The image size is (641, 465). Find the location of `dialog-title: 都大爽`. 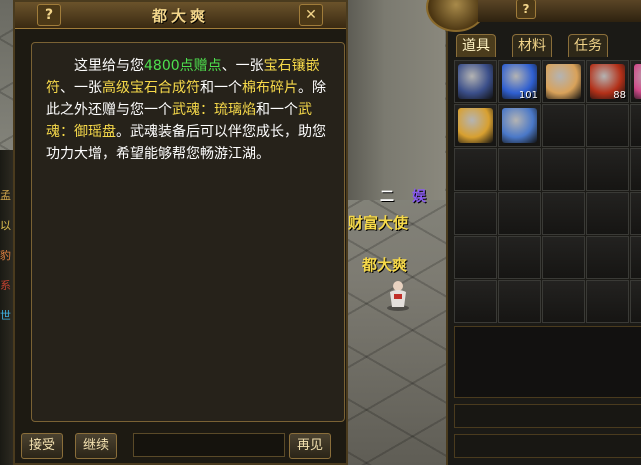

dialog-title: 都大爽 is located at coordinates (180, 16).